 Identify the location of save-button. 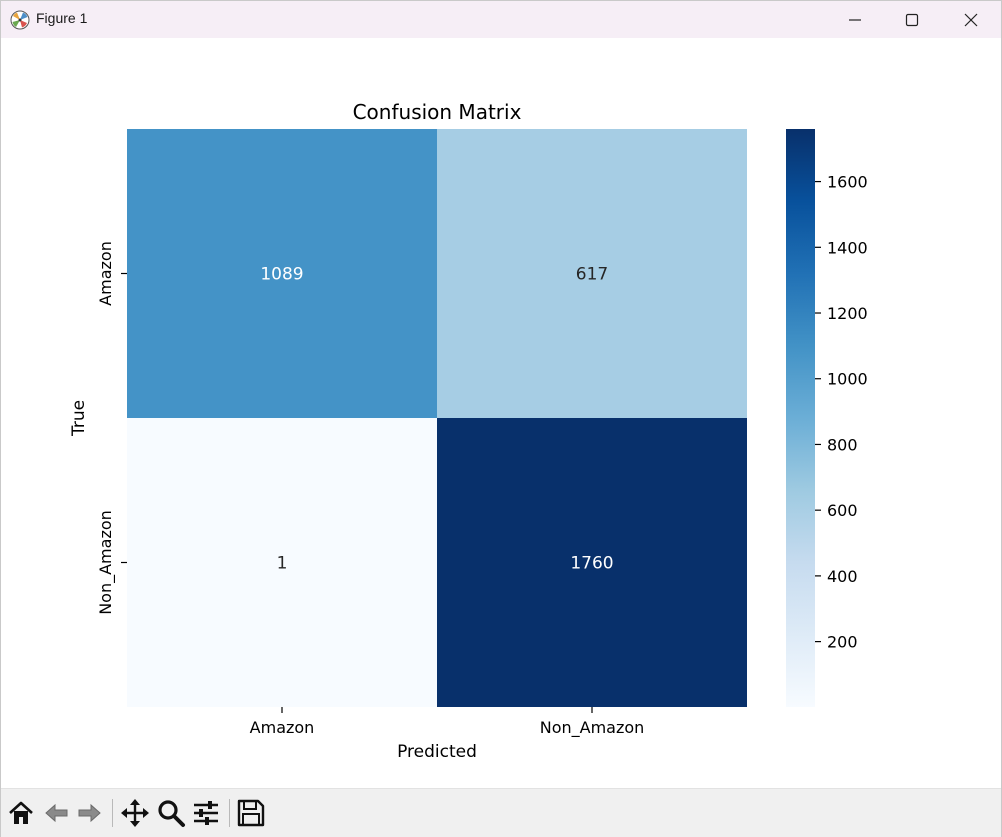
(251, 813).